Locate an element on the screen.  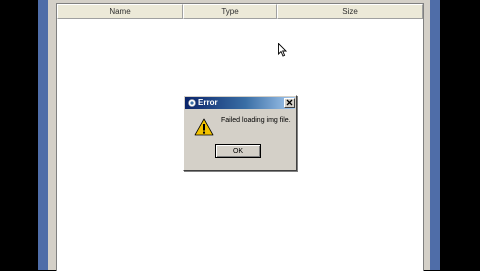
error-dialog: Error Failed loading img file. OK is located at coordinates (240, 133).